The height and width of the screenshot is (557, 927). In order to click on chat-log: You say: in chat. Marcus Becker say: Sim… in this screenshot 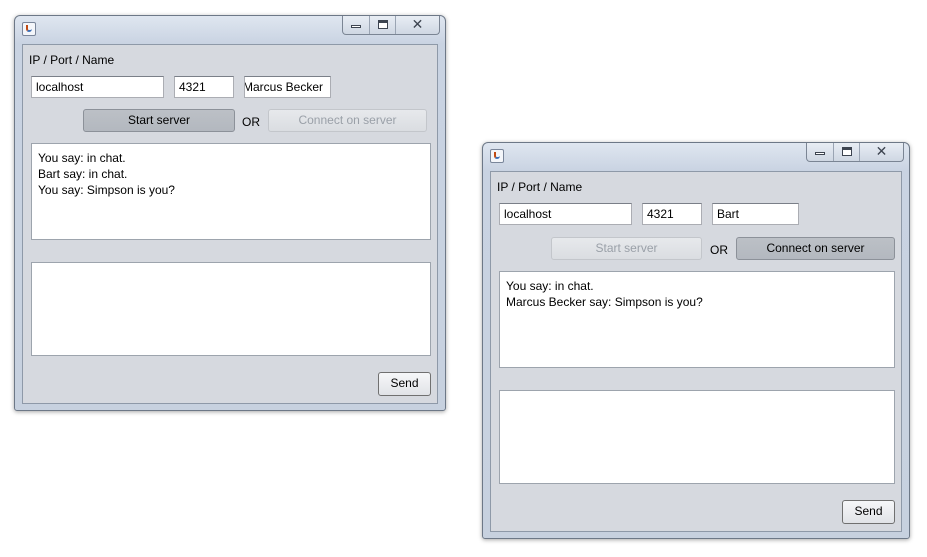, I will do `click(697, 319)`.